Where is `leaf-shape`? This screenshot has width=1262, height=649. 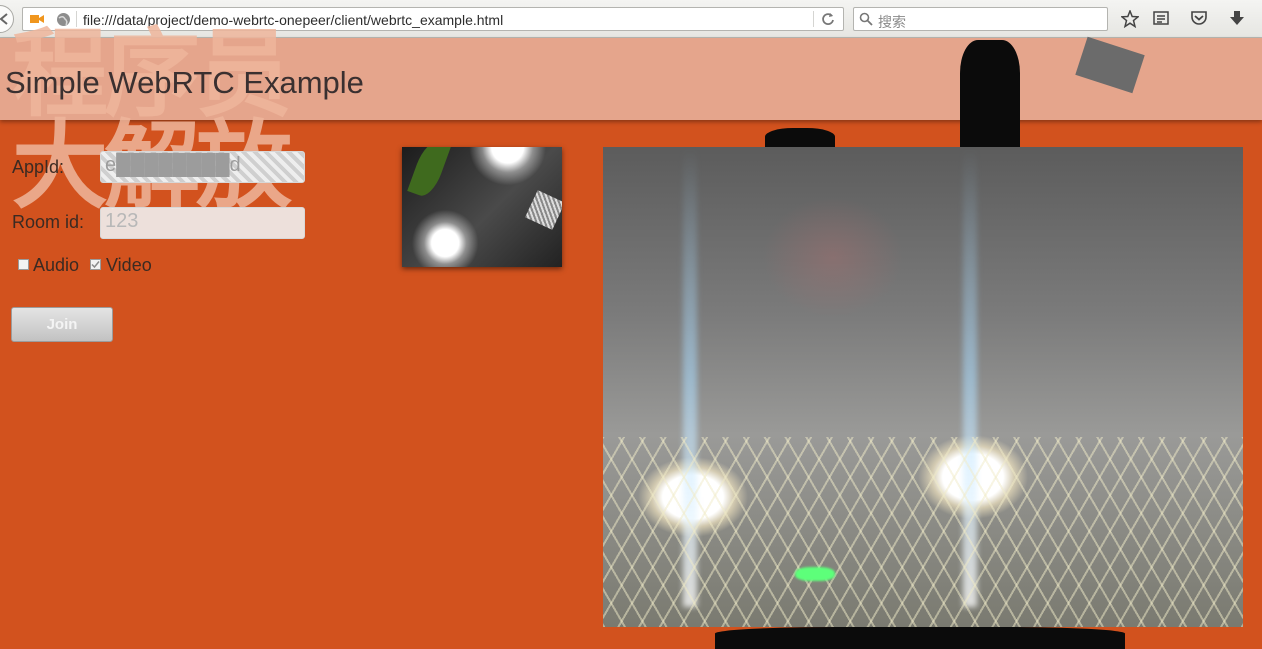 leaf-shape is located at coordinates (429, 173).